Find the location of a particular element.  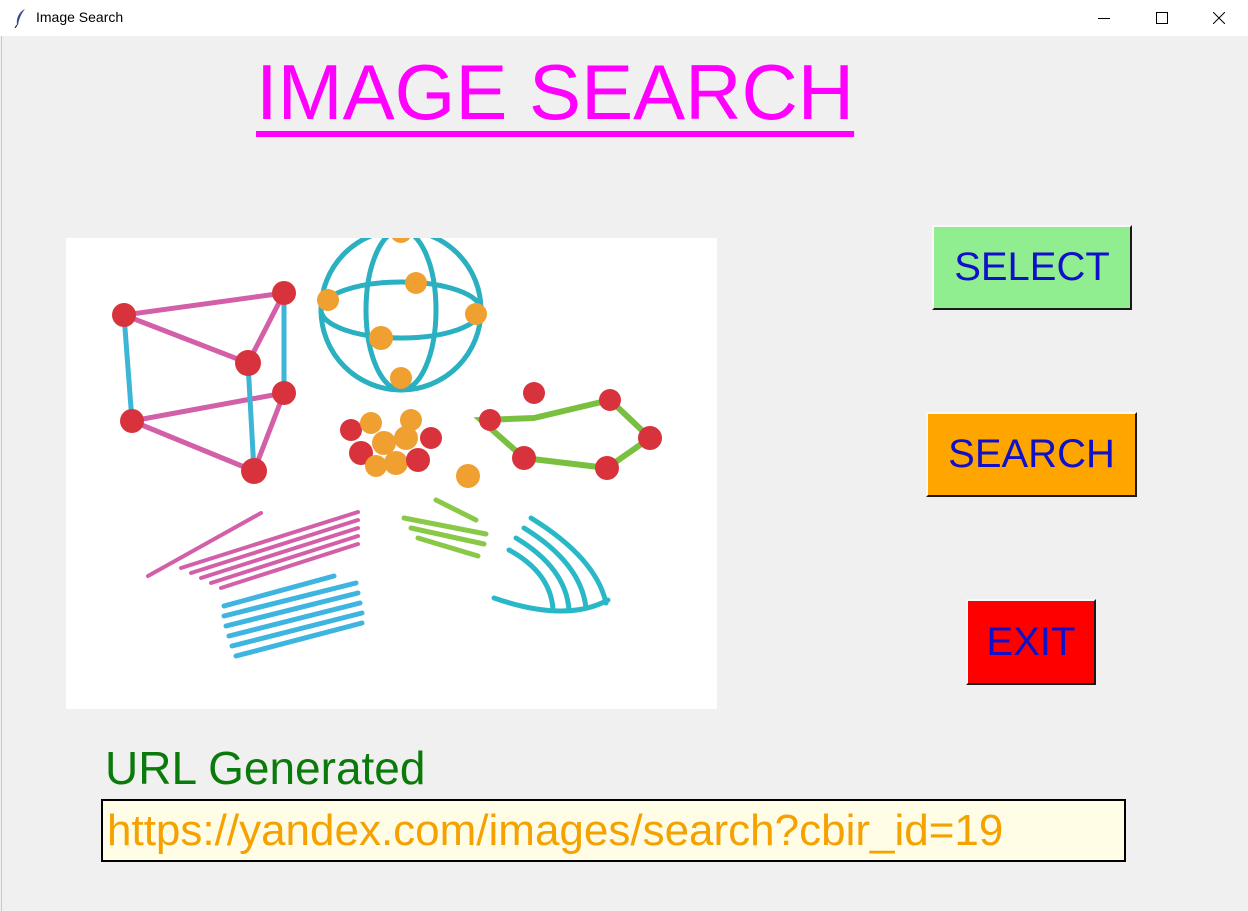

url-label: URL Generated is located at coordinates (265, 768).